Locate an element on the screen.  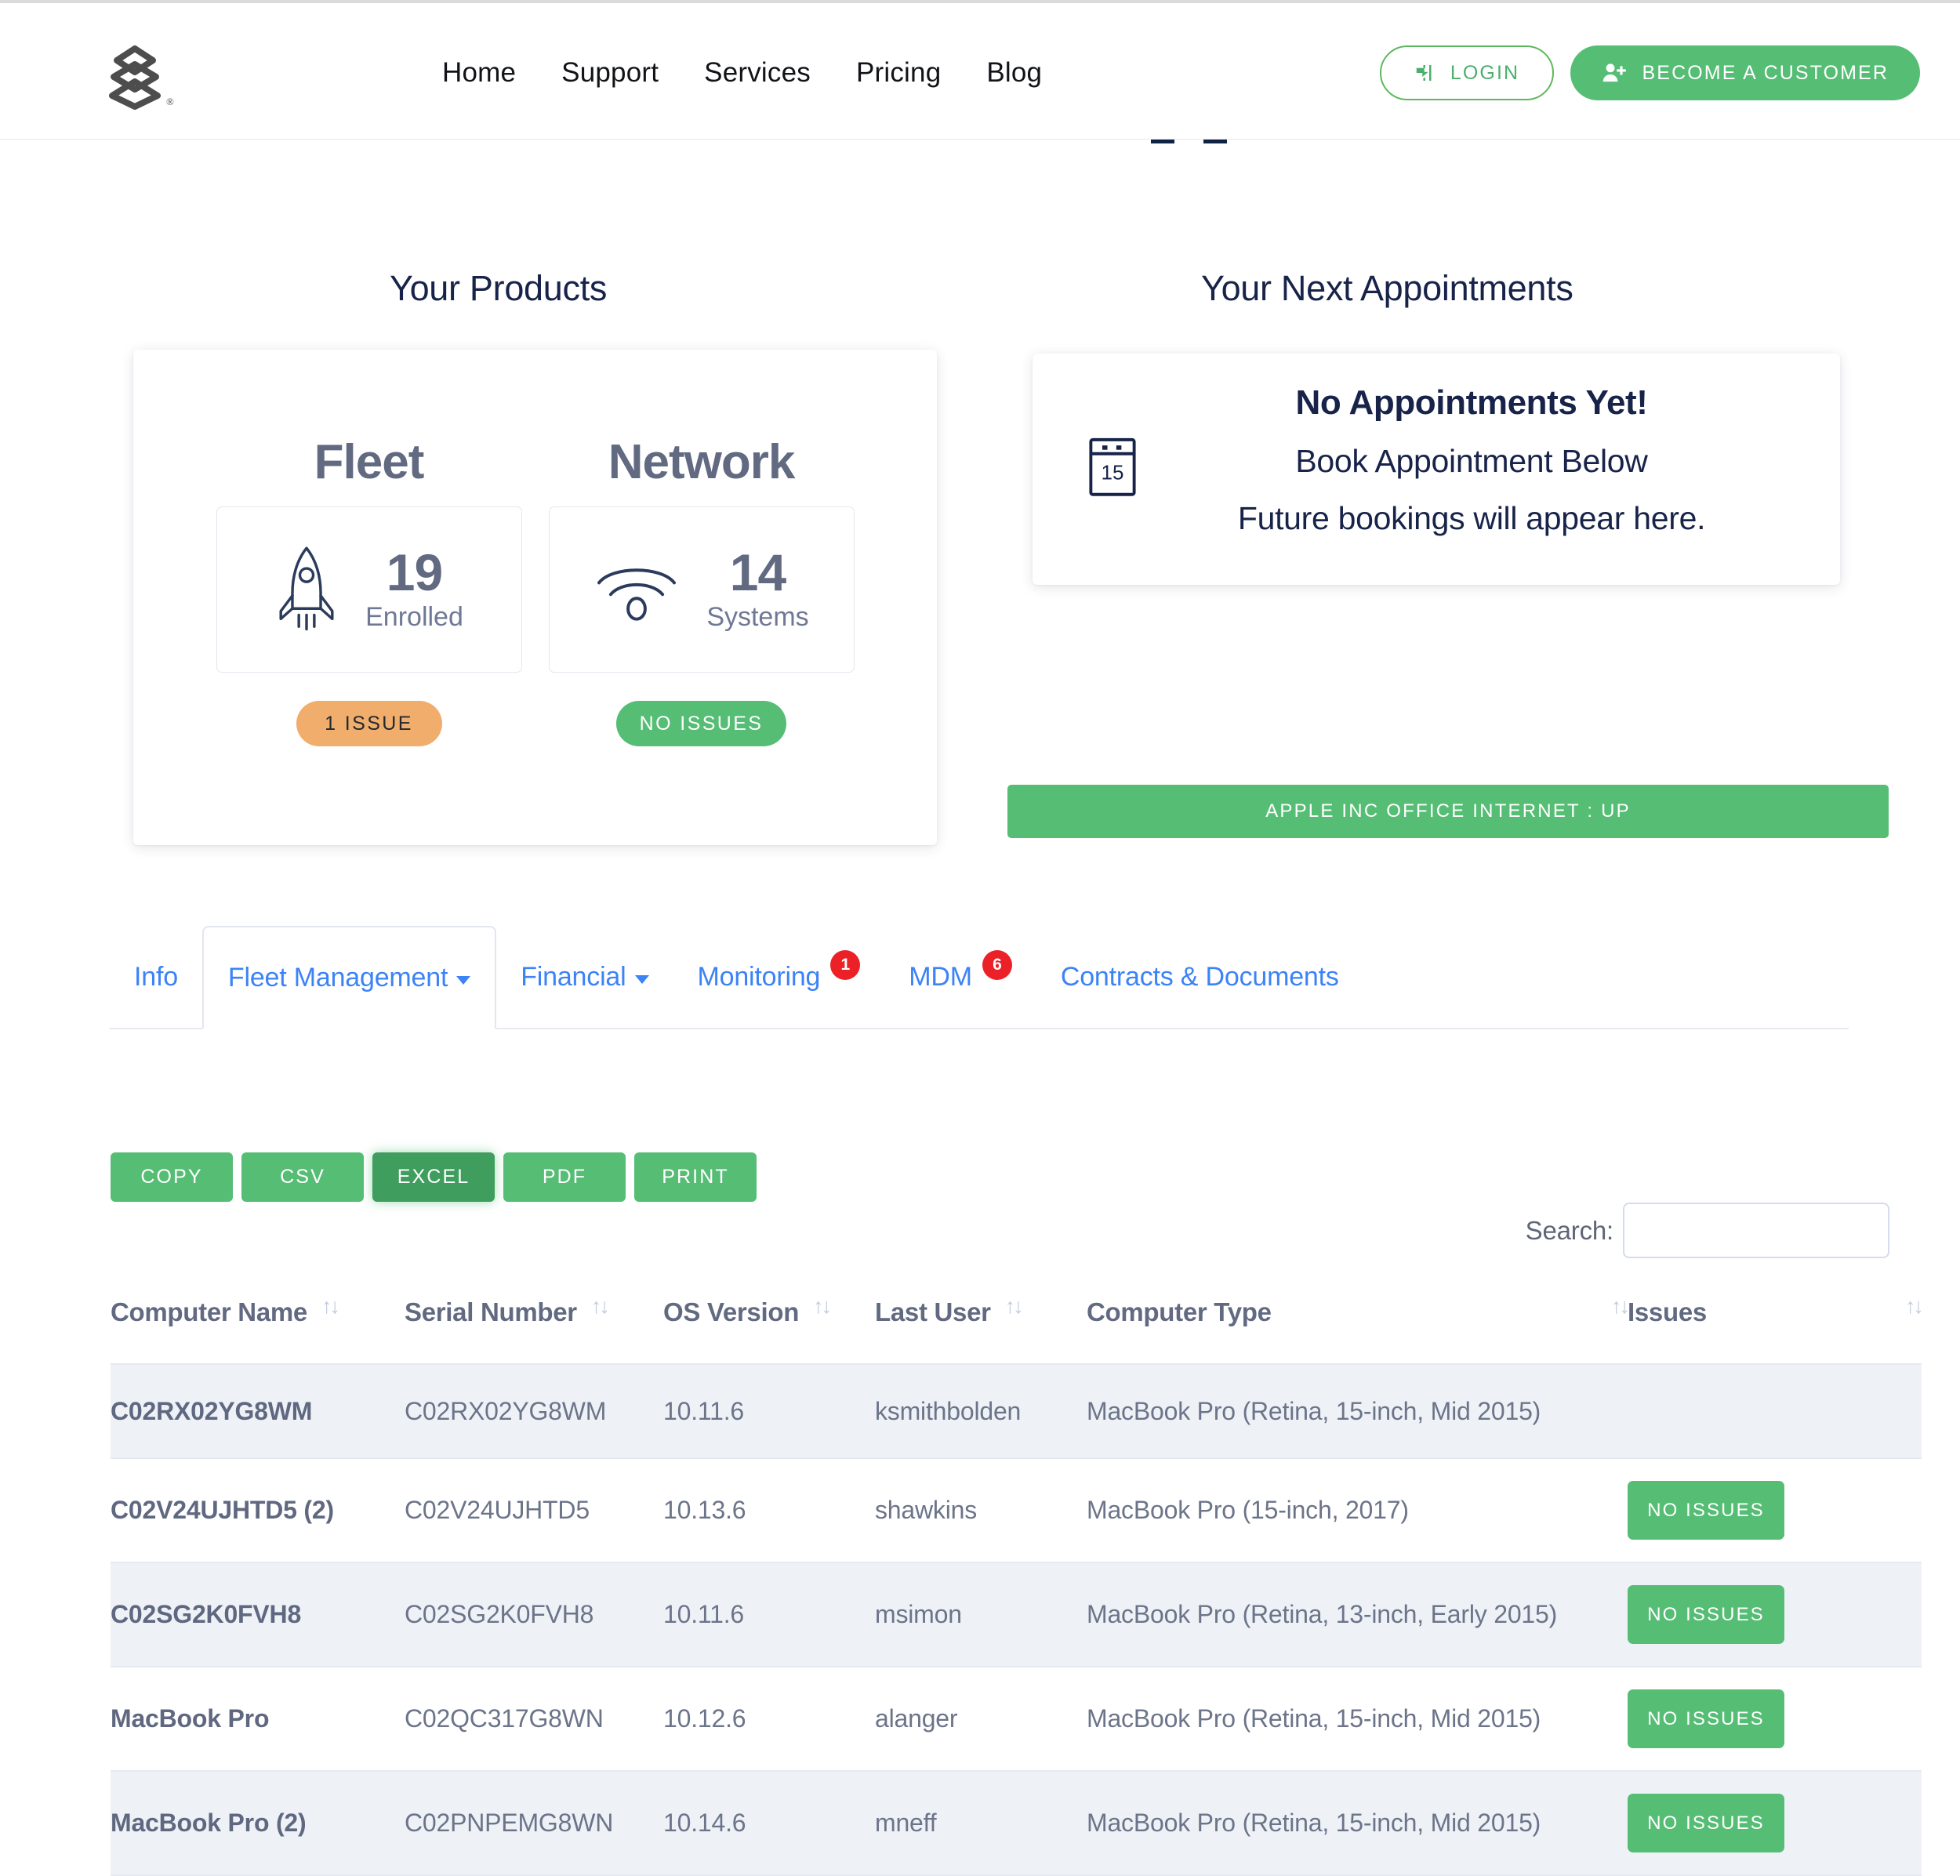
tab-contracts-and-documents: Contracts & Documents is located at coordinates (1199, 977).